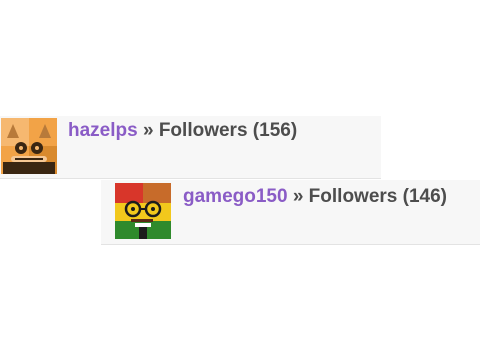 The height and width of the screenshot is (360, 480). I want to click on followers-heading: gamego150 » Followers (146), so click(315, 196).